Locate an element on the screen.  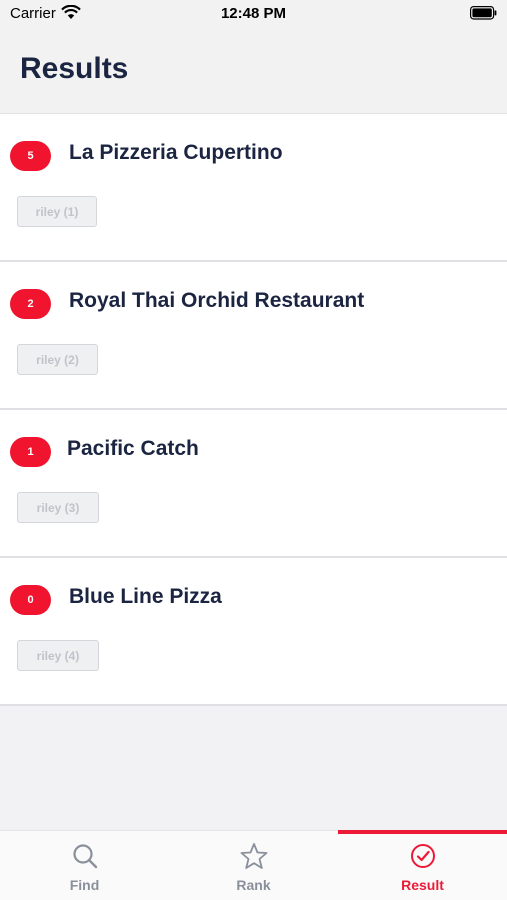
active-tab-indicator is located at coordinates (422, 832).